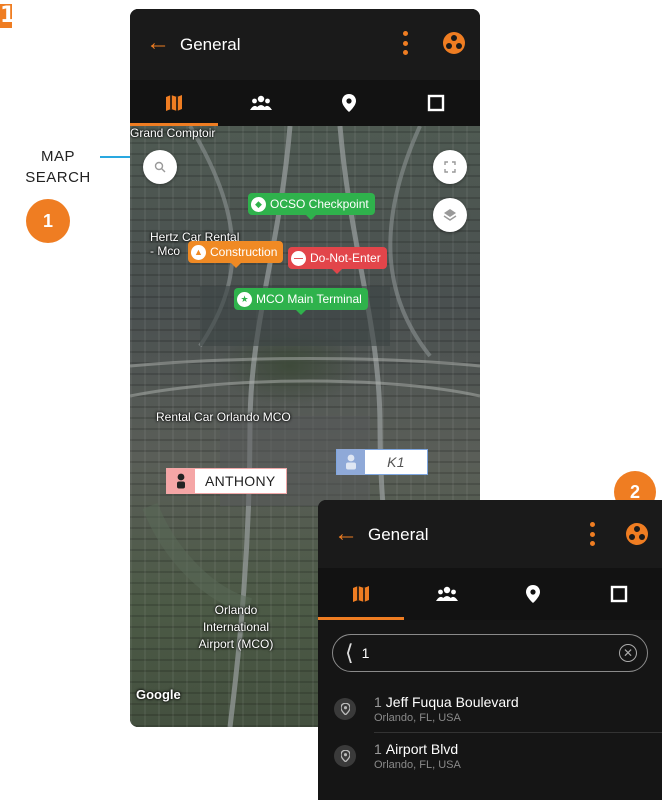 Image resolution: width=662 pixels, height=800 pixels. I want to click on map-label-airport-2: International, so click(236, 627).